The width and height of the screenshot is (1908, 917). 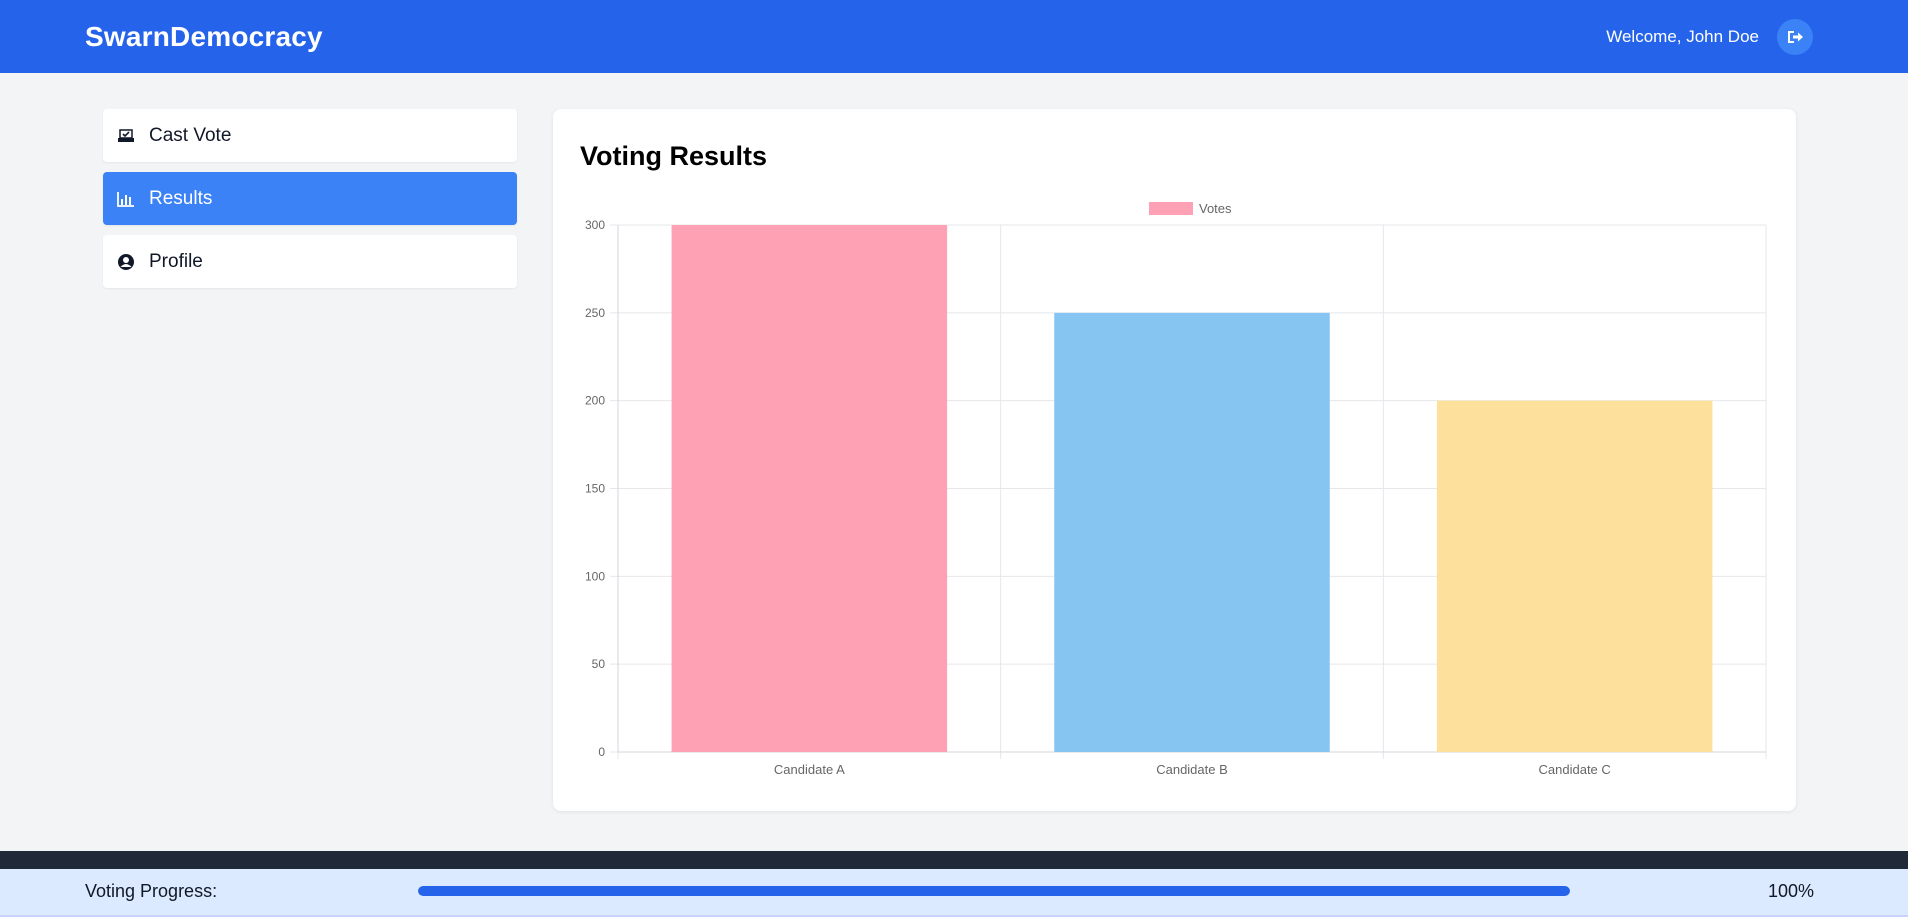 I want to click on logout-icon, so click(x=1795, y=36).